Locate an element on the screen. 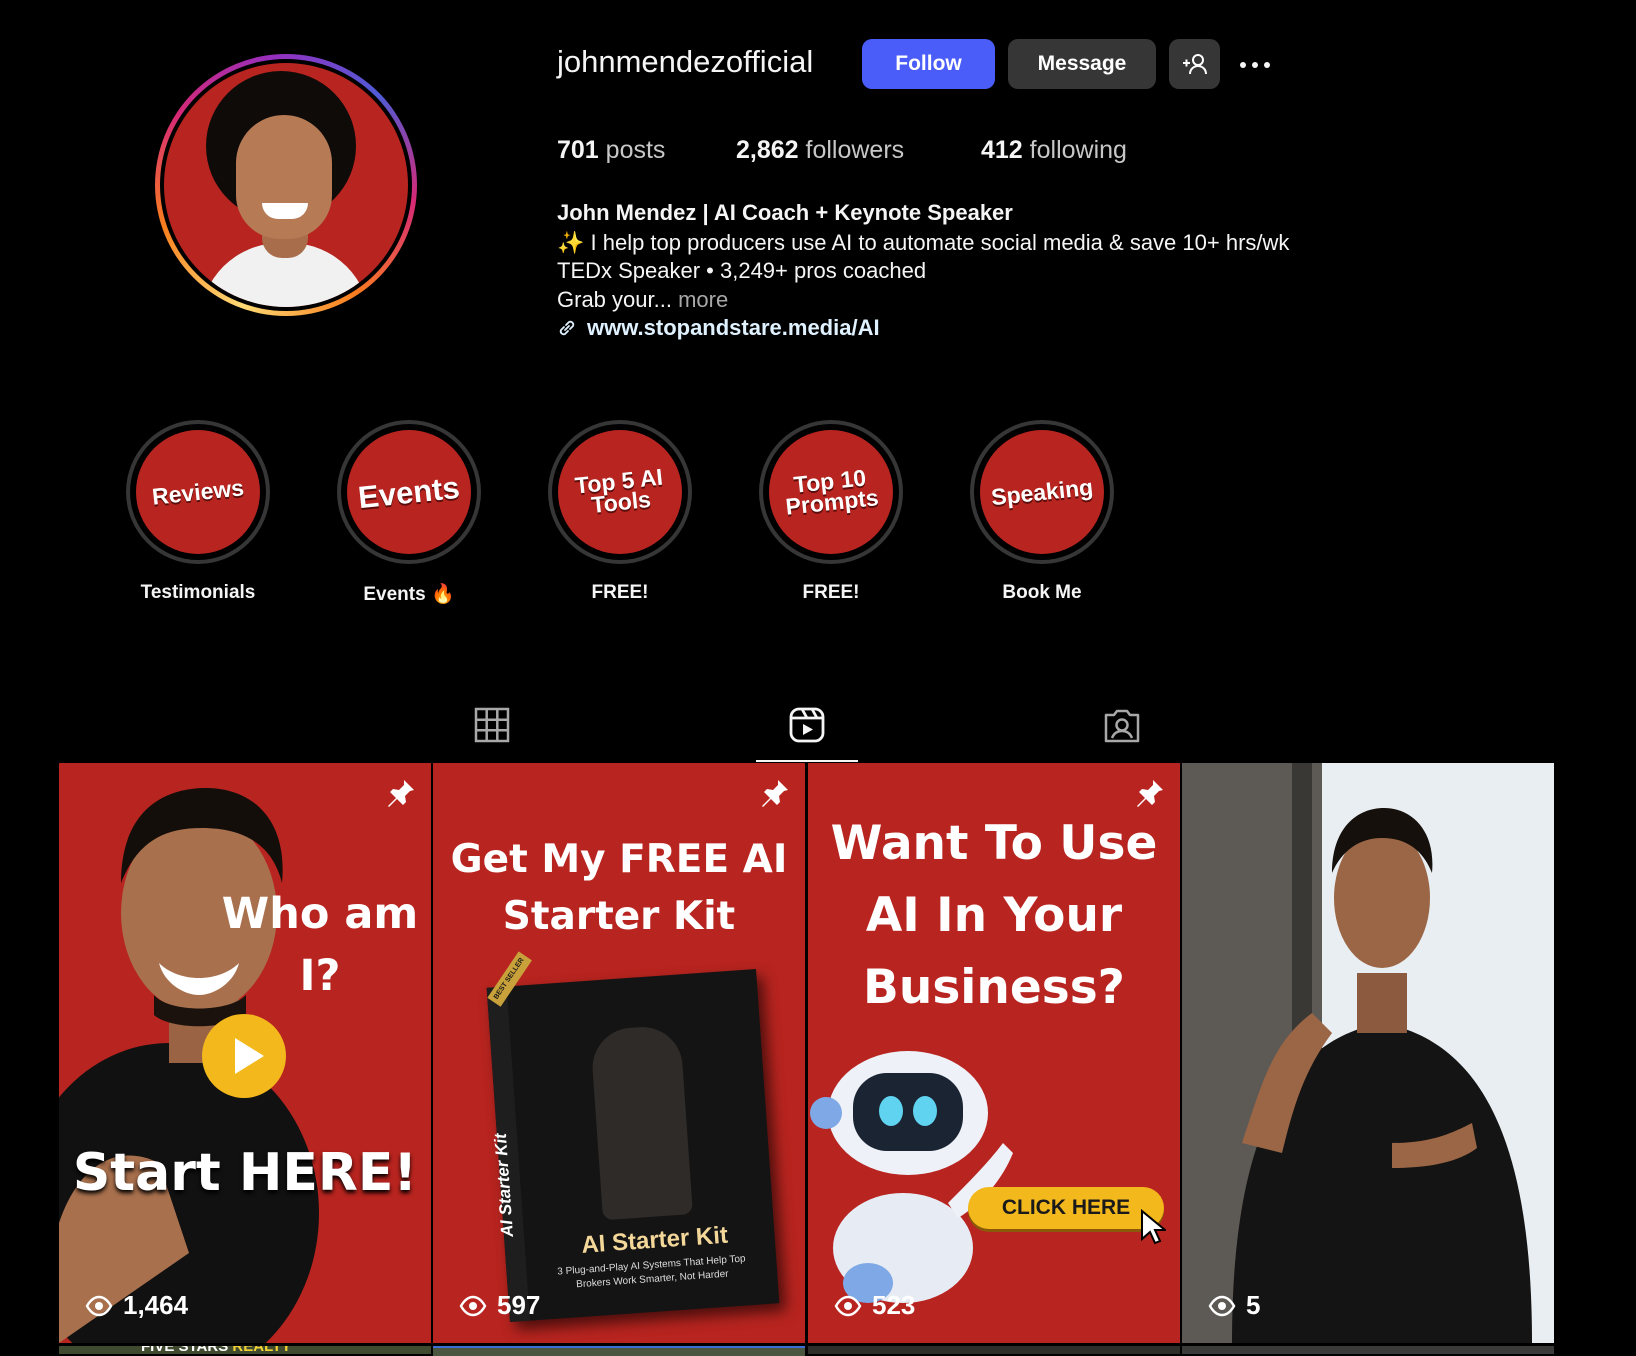 Image resolution: width=1636 pixels, height=1356 pixels. reel-views: 523 is located at coordinates (874, 1305).